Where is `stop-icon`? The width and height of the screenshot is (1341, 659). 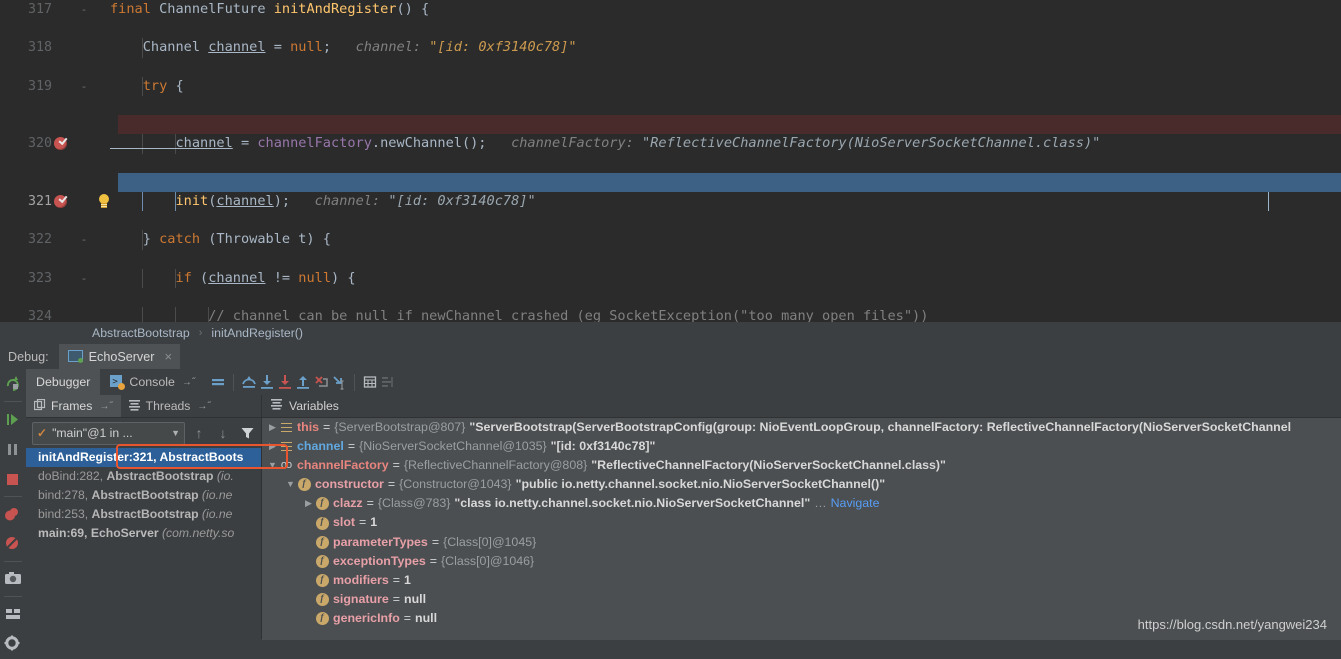
stop-icon is located at coordinates (13, 479).